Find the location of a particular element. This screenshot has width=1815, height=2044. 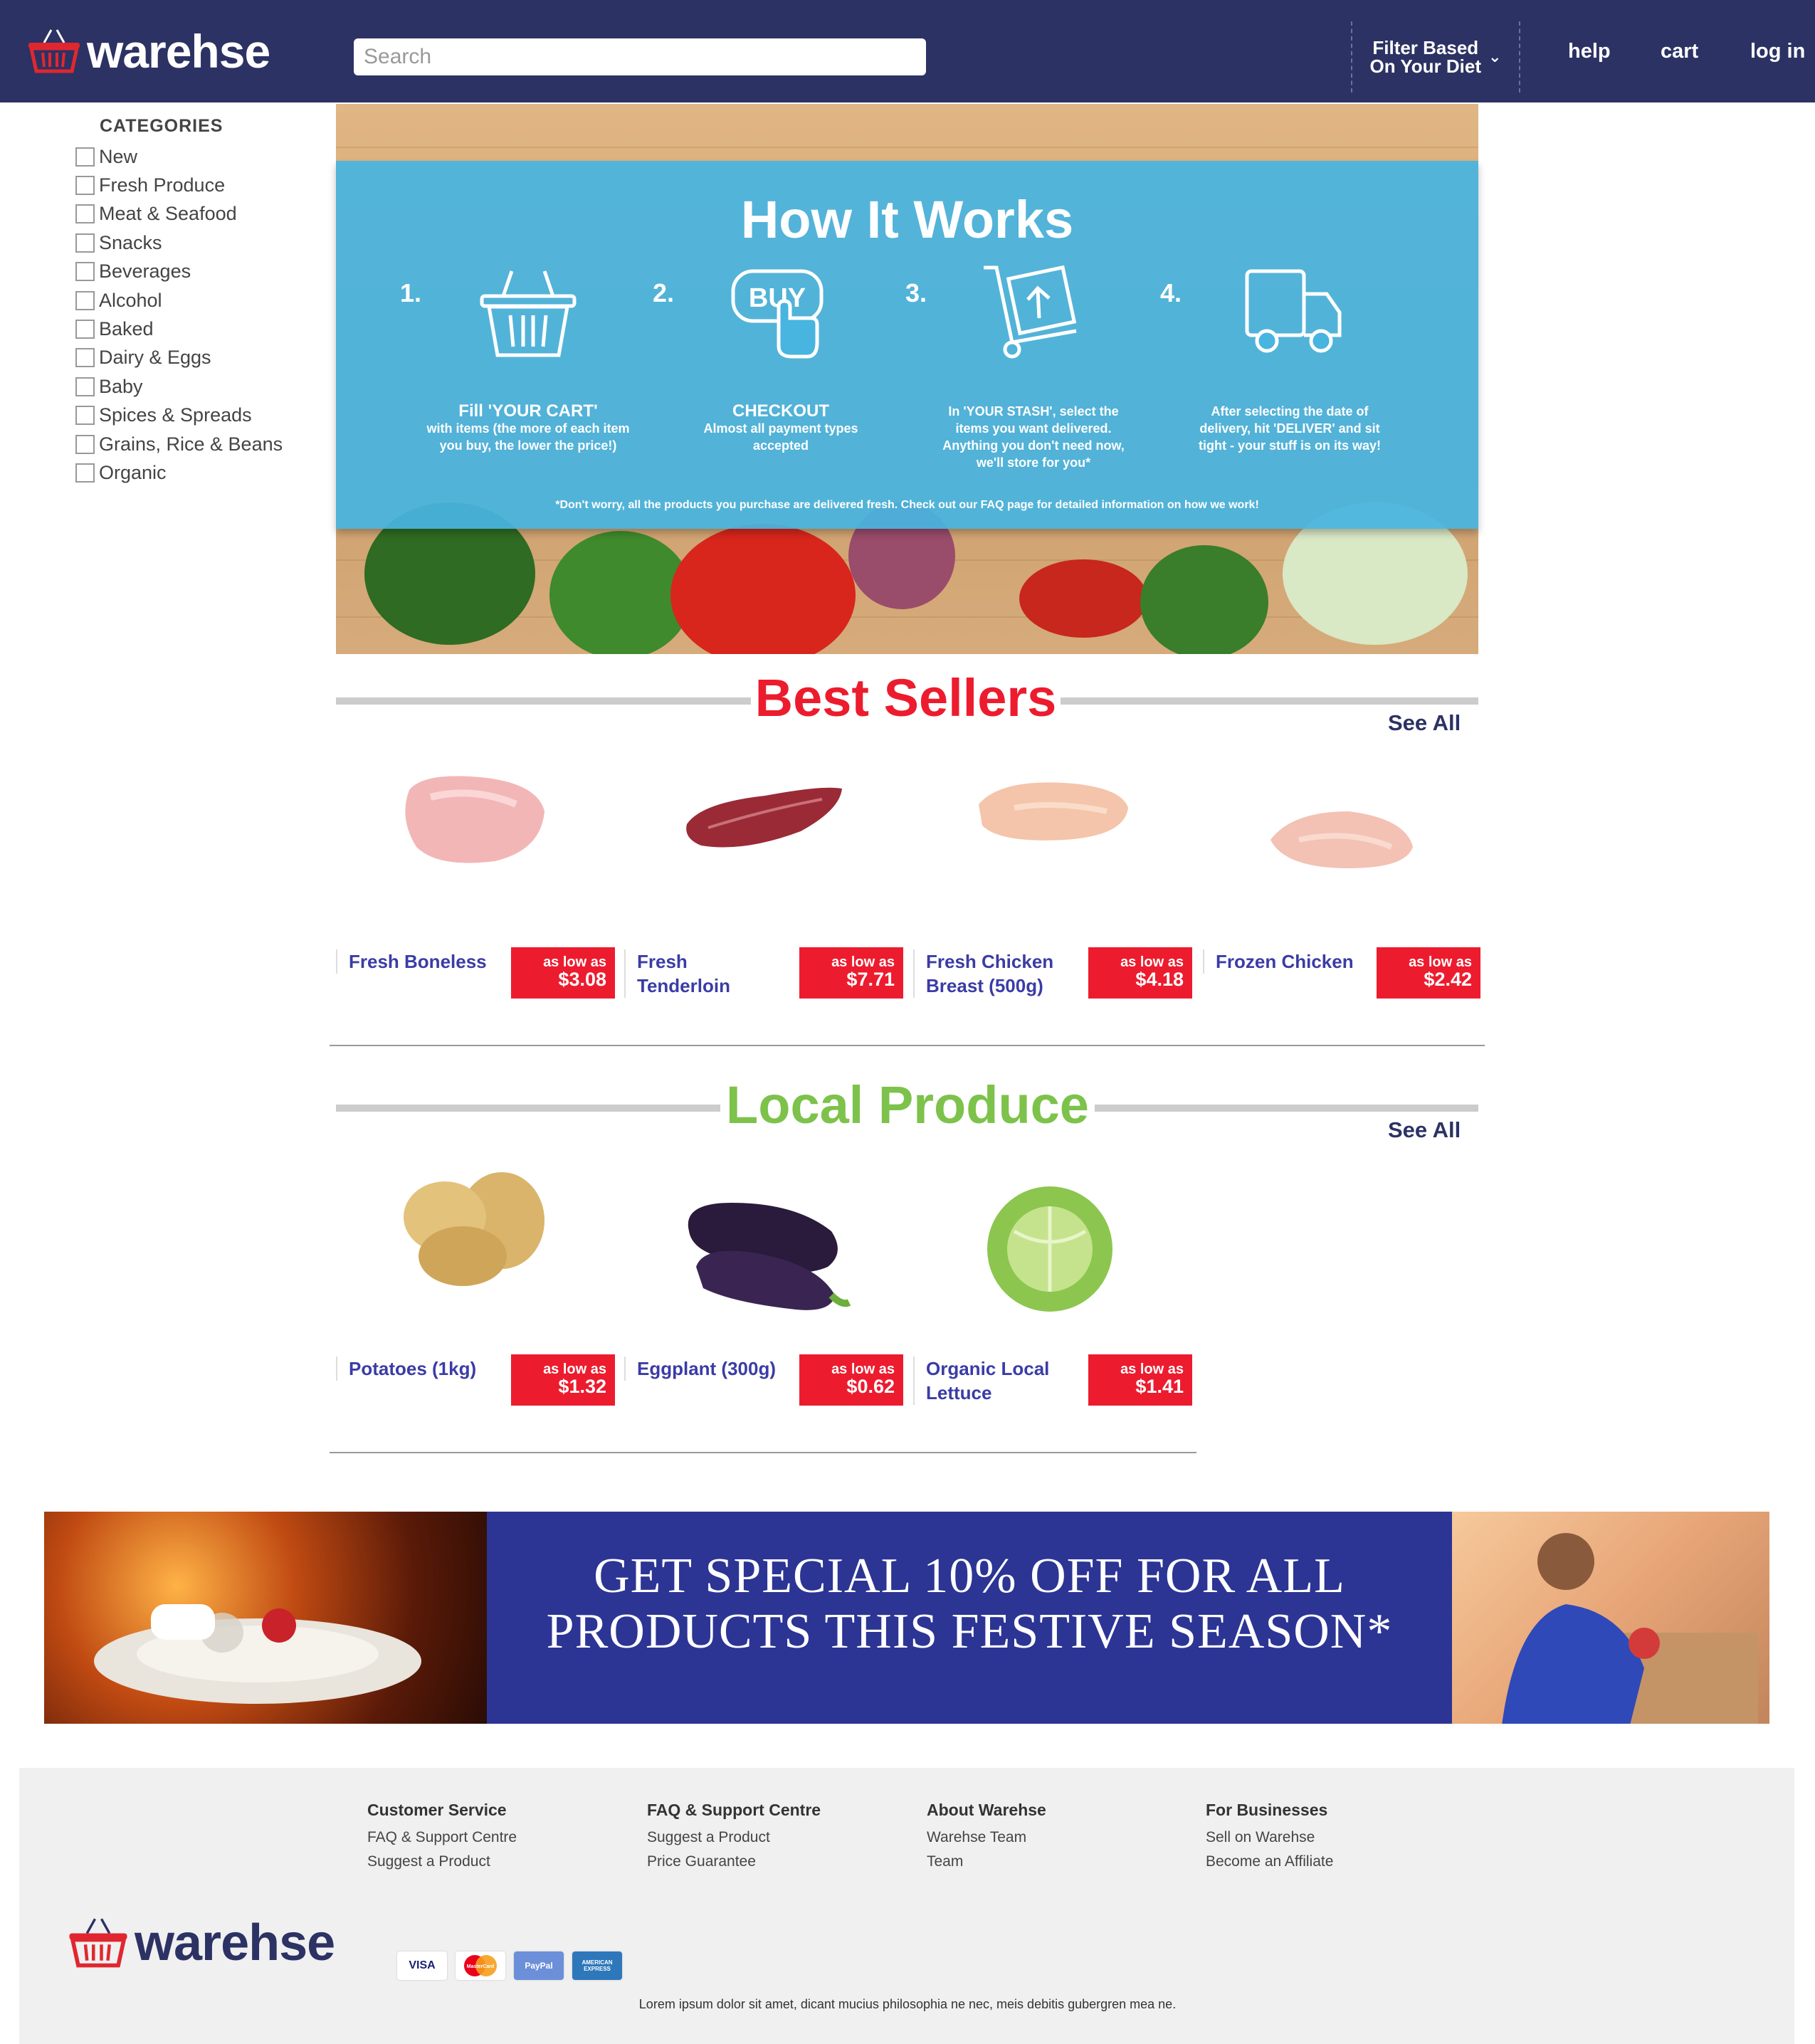

categories-heading: CATEGORIES is located at coordinates (161, 126).